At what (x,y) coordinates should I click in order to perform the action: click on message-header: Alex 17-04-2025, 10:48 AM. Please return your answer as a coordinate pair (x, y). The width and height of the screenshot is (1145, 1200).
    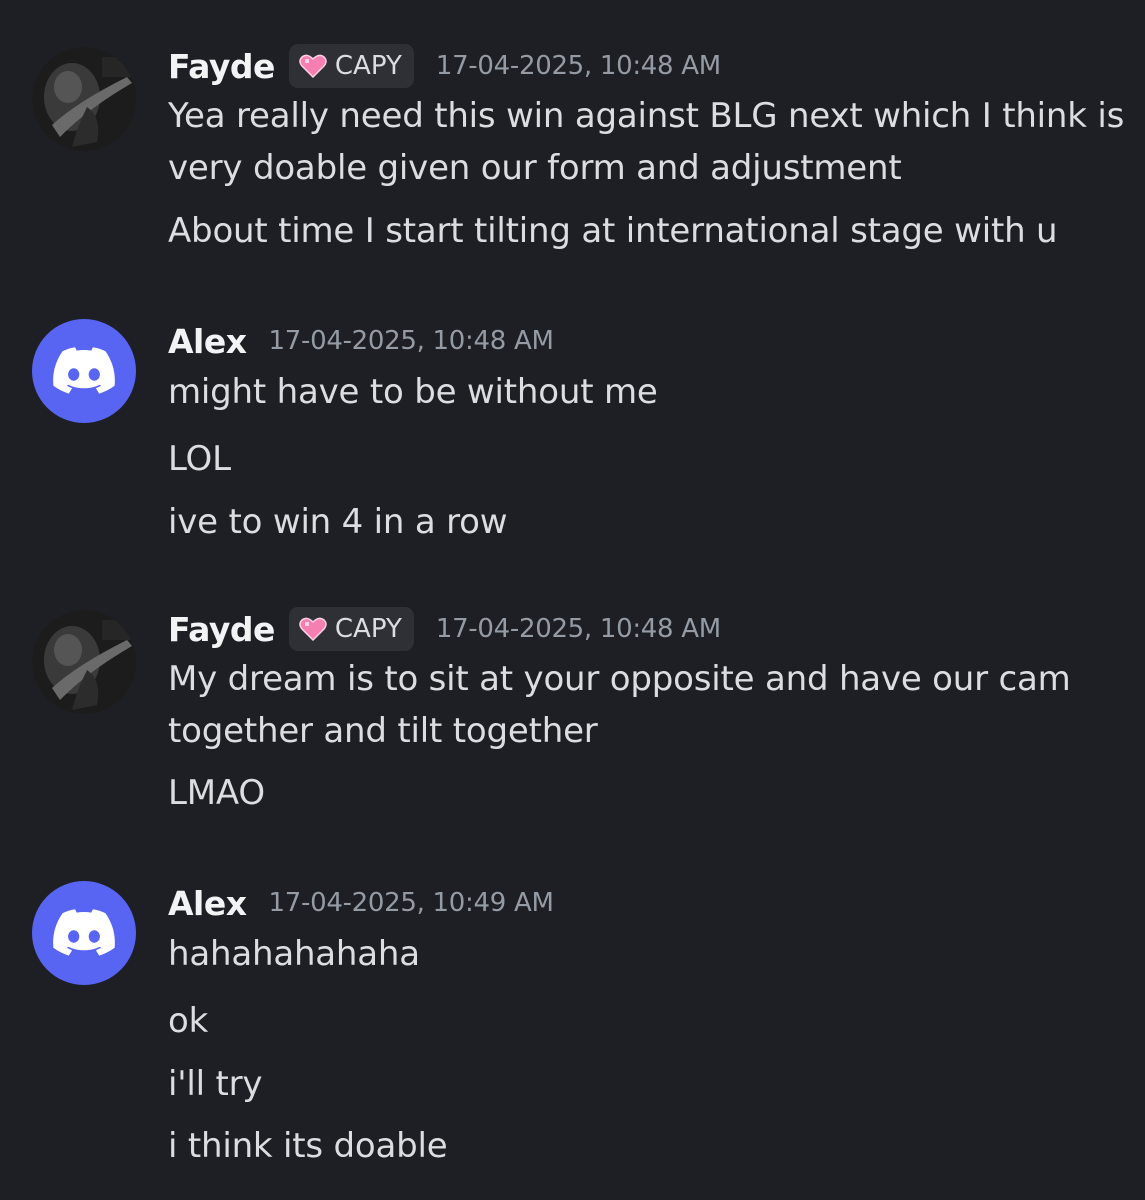
    Looking at the image, I should click on (361, 341).